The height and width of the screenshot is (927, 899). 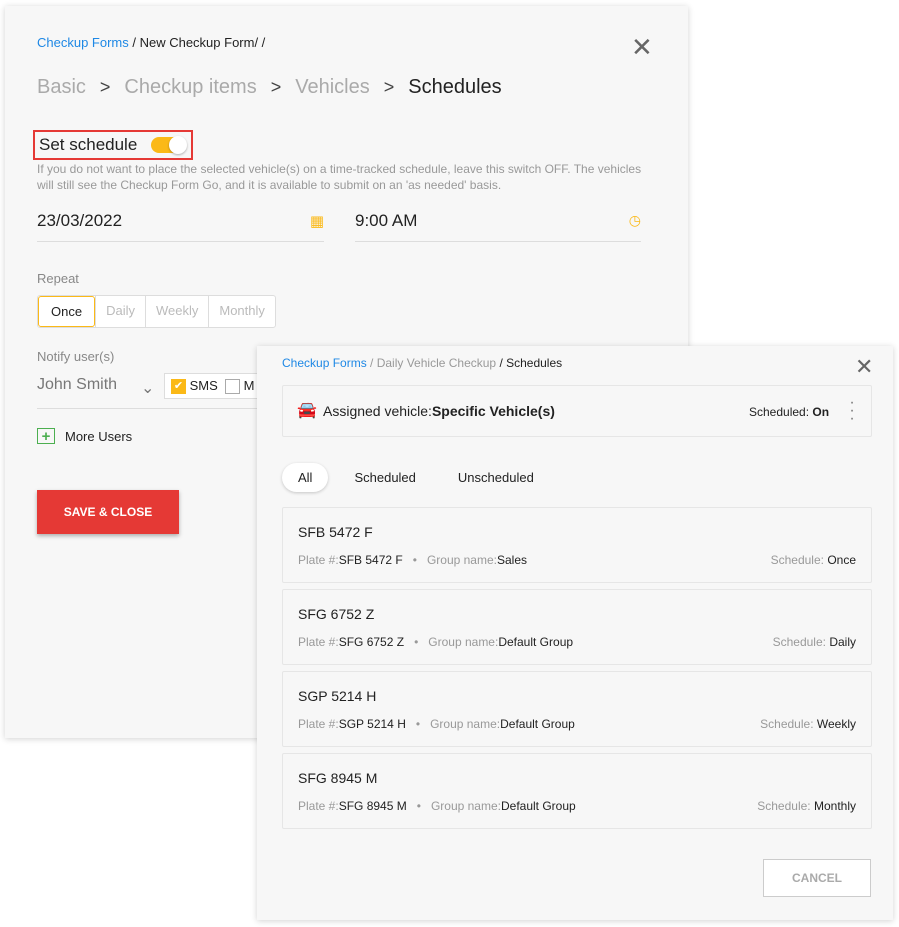 I want to click on breadcrumb: Checkup Forms / New Checkup Form/ /, so click(x=151, y=42).